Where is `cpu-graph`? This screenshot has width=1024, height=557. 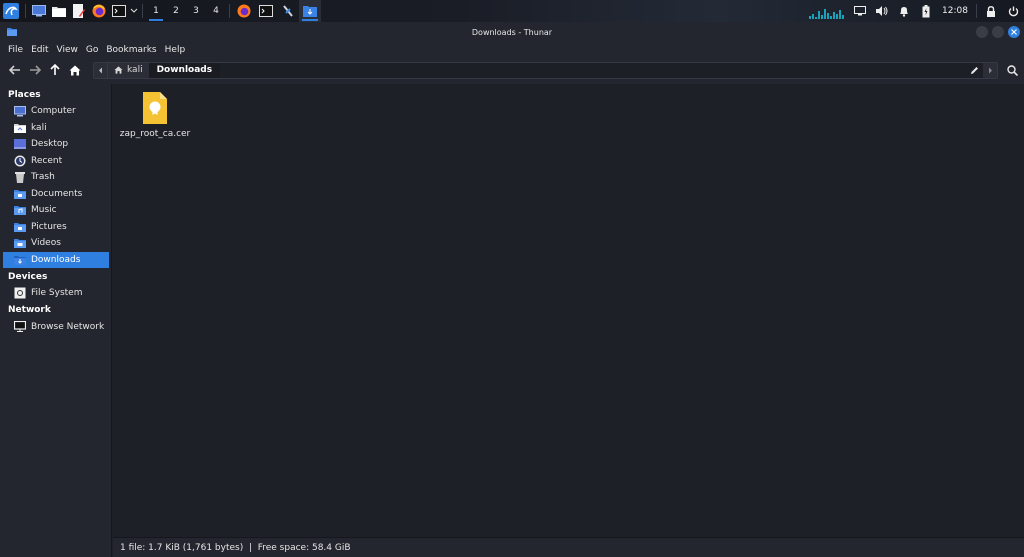 cpu-graph is located at coordinates (827, 13).